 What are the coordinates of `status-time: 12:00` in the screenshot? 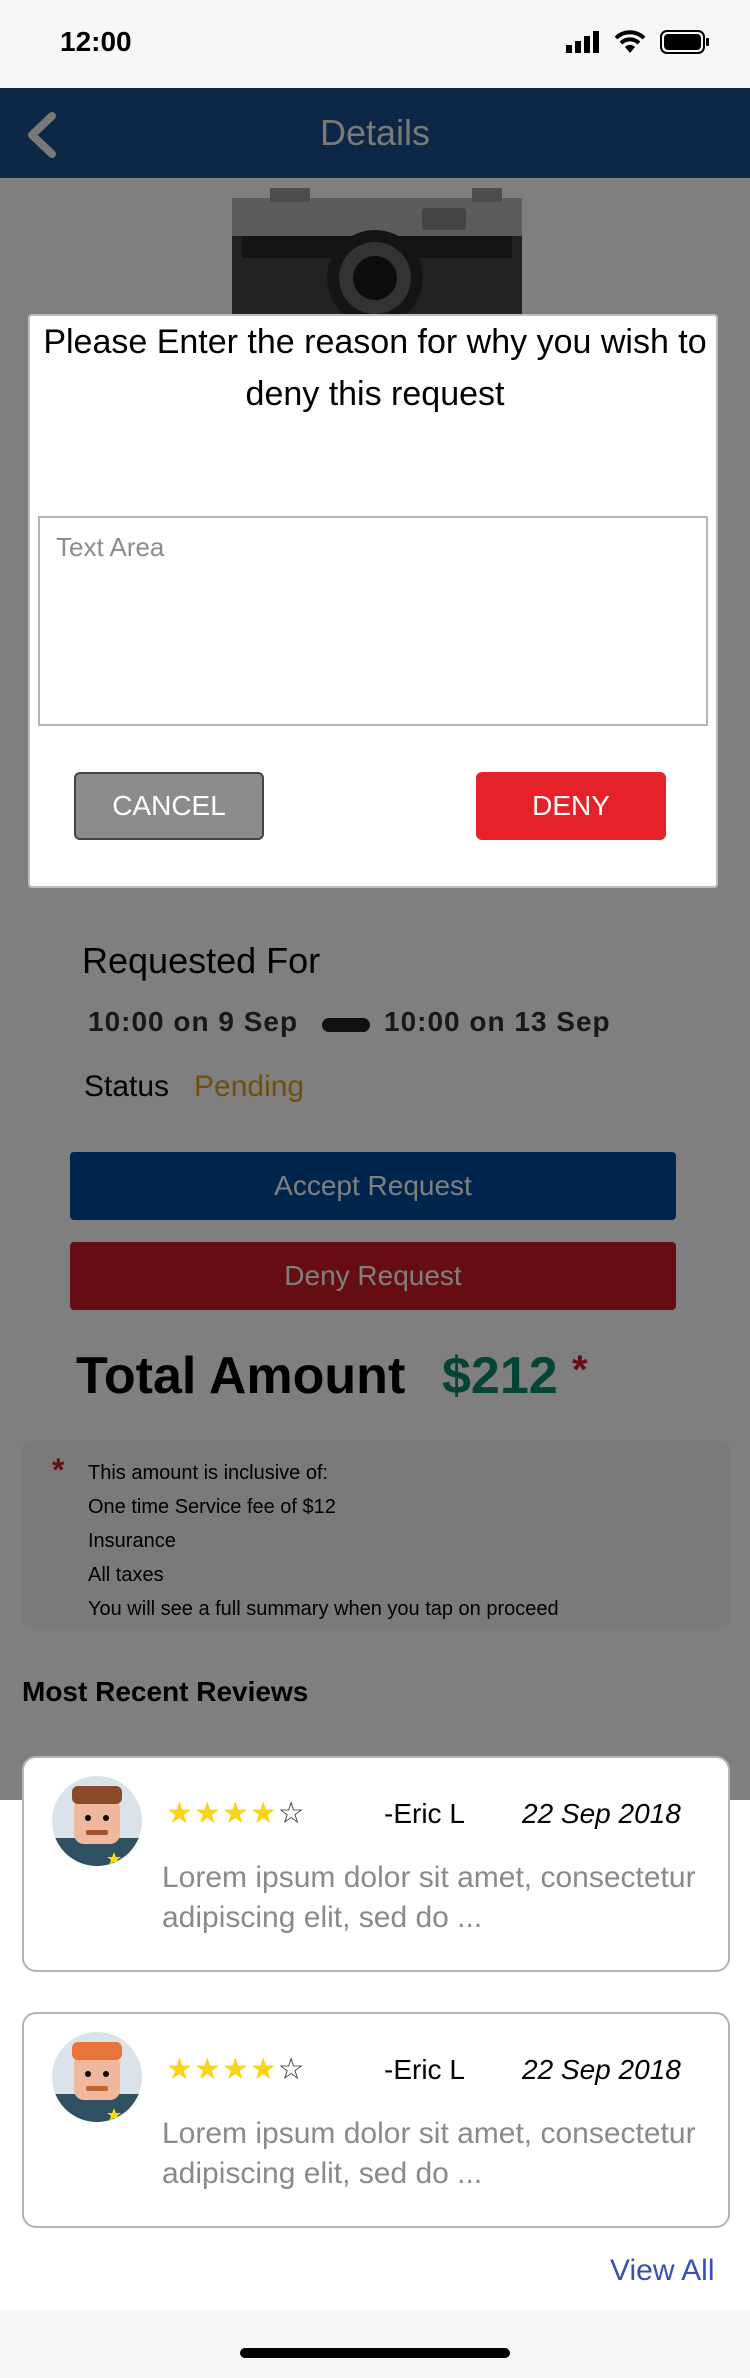 It's located at (96, 41).